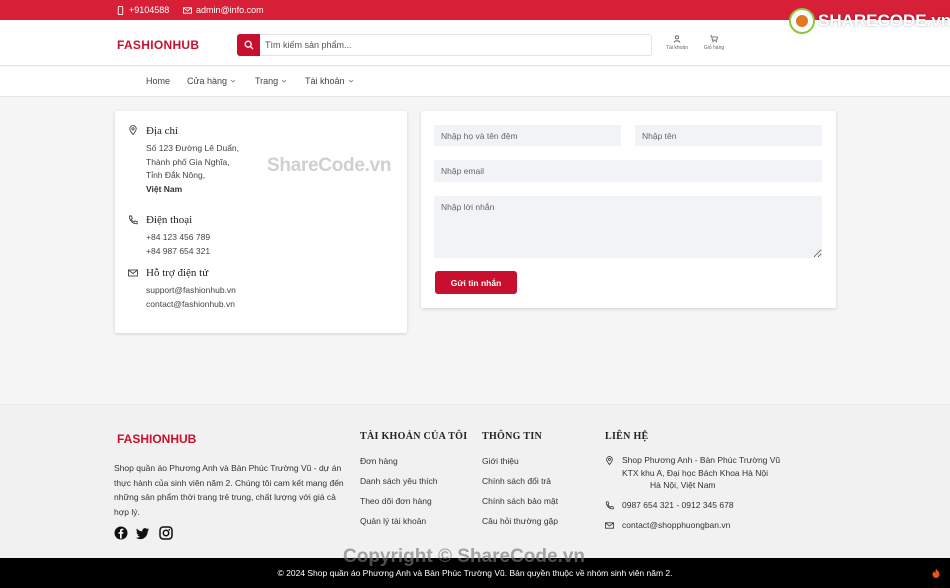  What do you see at coordinates (399, 481) in the screenshot?
I see `footer-link: Danh sách yêu thích` at bounding box center [399, 481].